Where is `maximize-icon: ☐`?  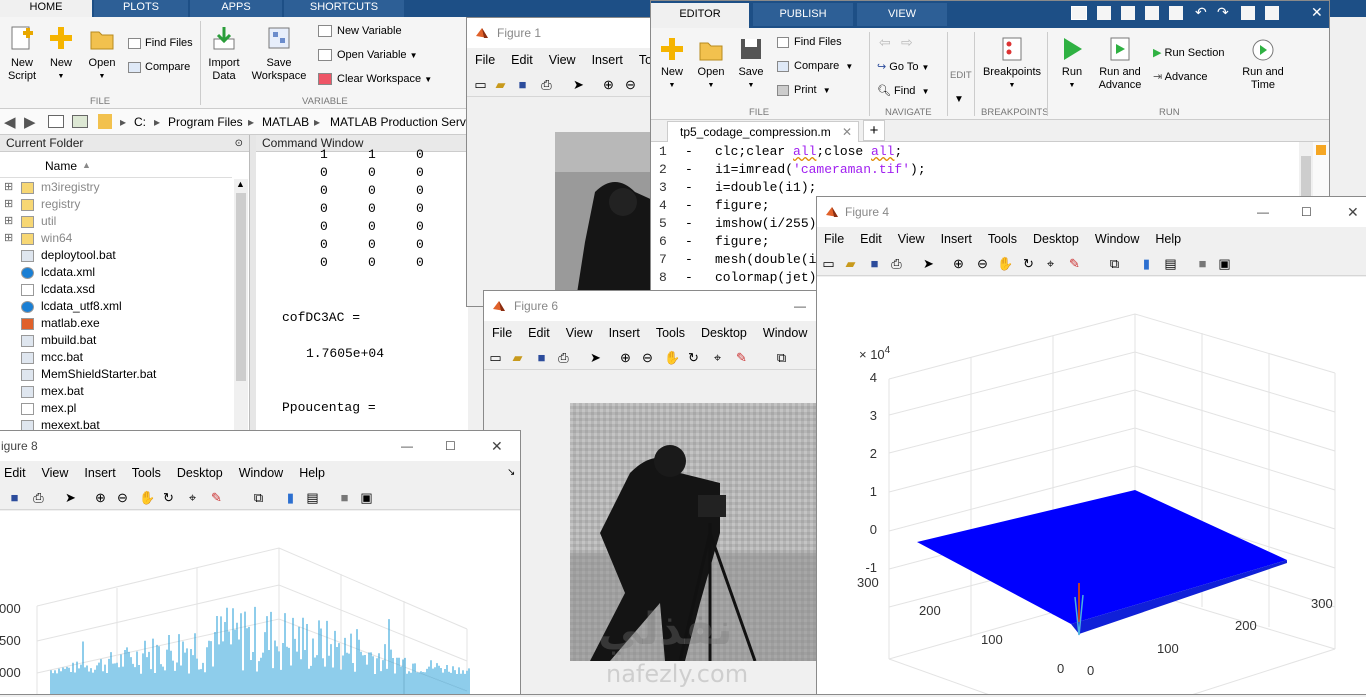
maximize-icon: ☐ is located at coordinates (1306, 212).